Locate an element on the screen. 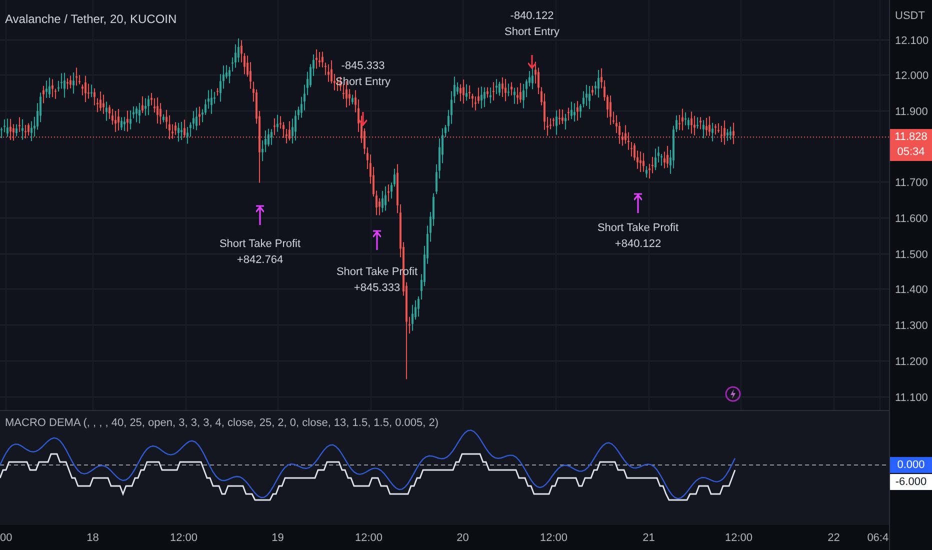 The image size is (932, 550). time-label: 06:4 is located at coordinates (878, 538).